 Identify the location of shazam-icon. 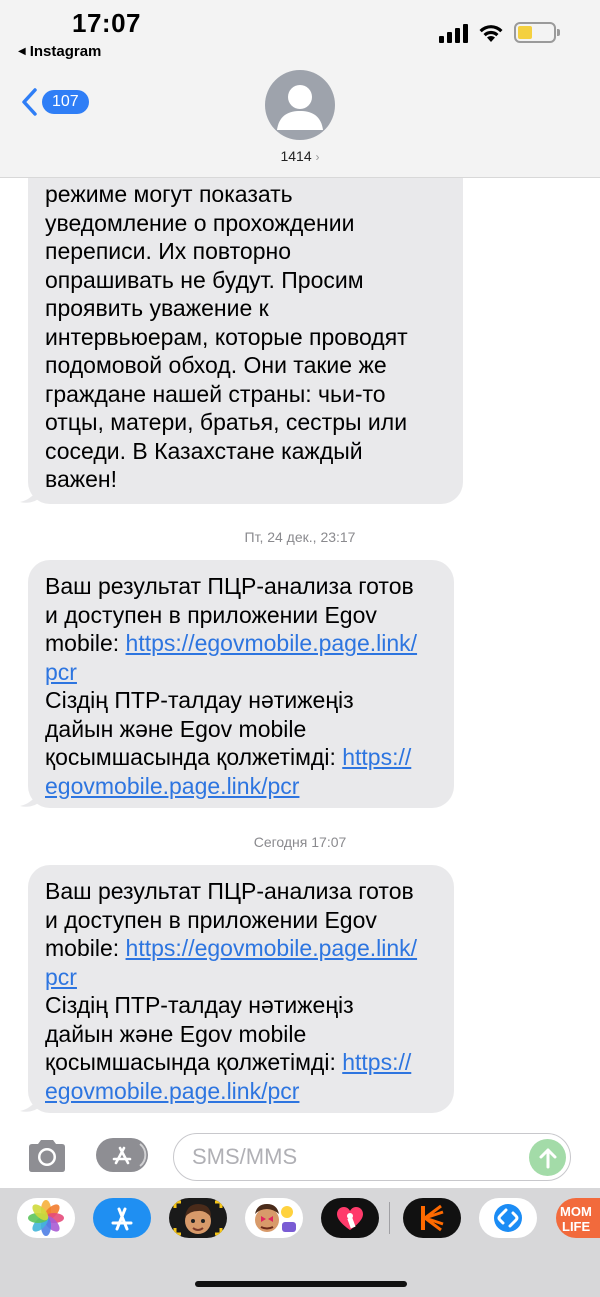
(508, 1218).